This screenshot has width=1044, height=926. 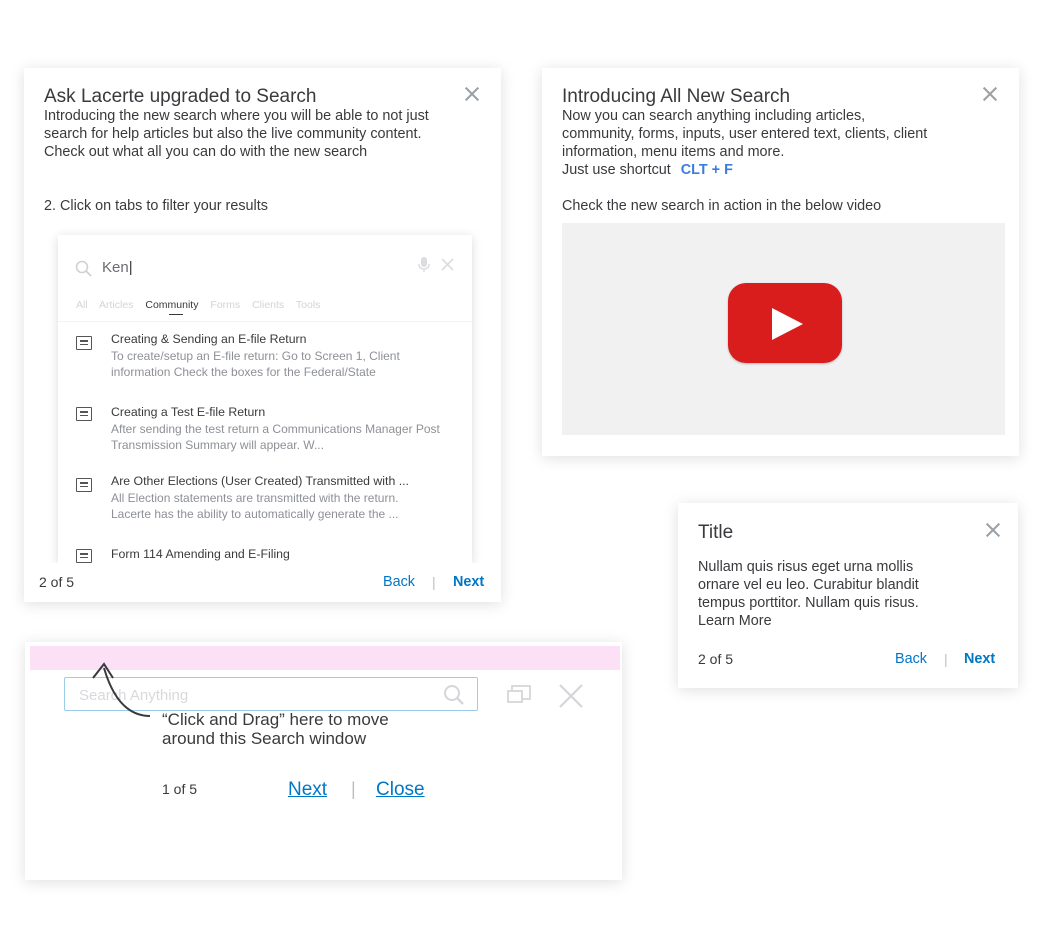 I want to click on clear-icon, so click(x=447, y=264).